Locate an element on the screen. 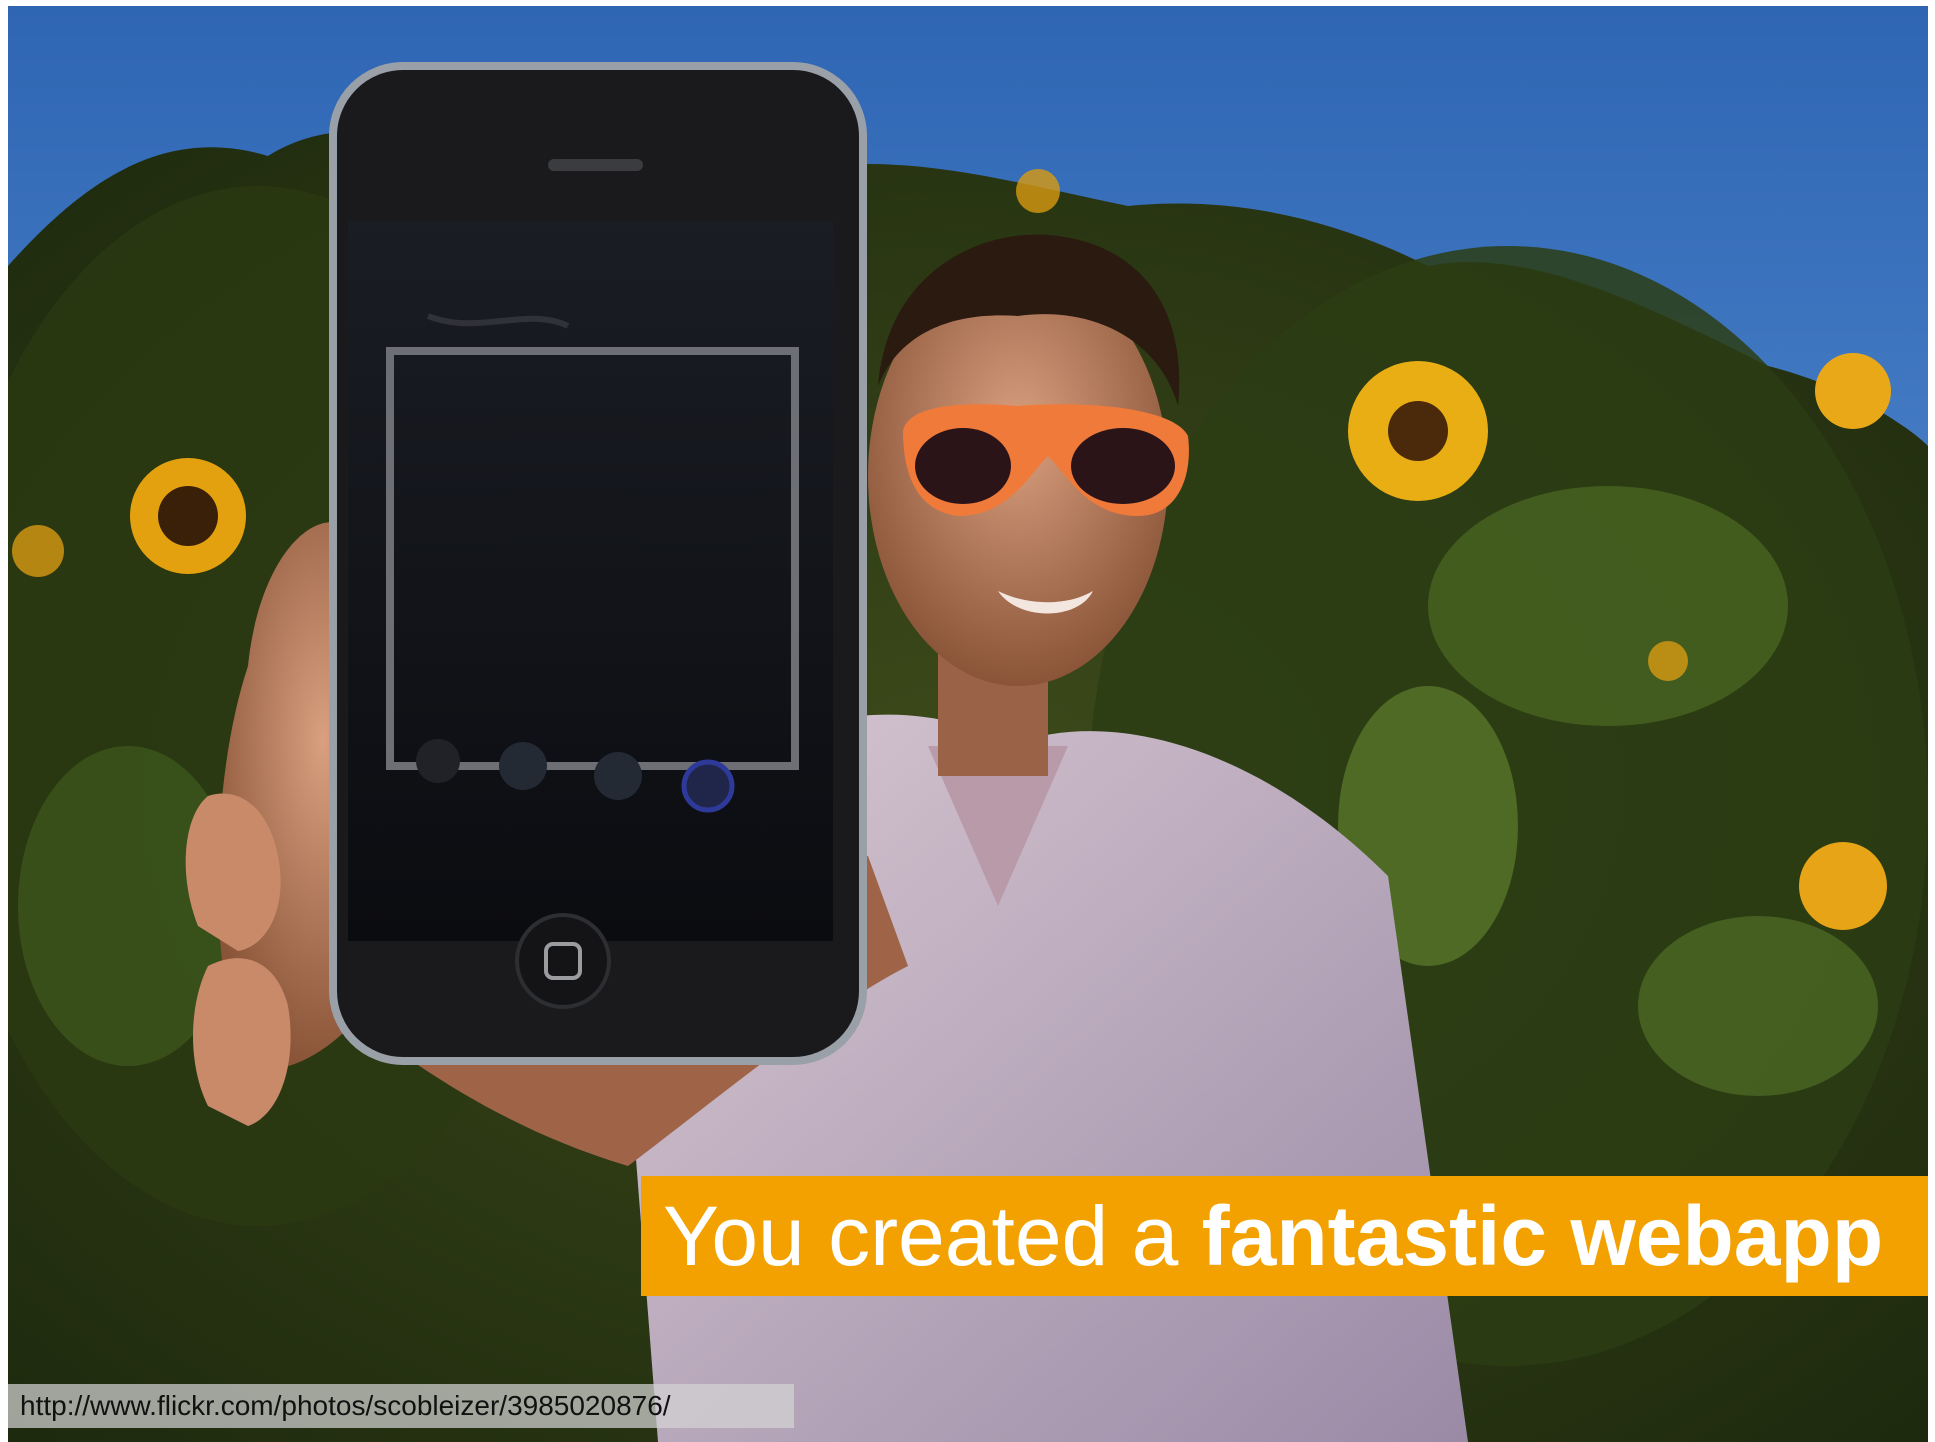 This screenshot has width=1935, height=1442. sunflower-left is located at coordinates (188, 516).